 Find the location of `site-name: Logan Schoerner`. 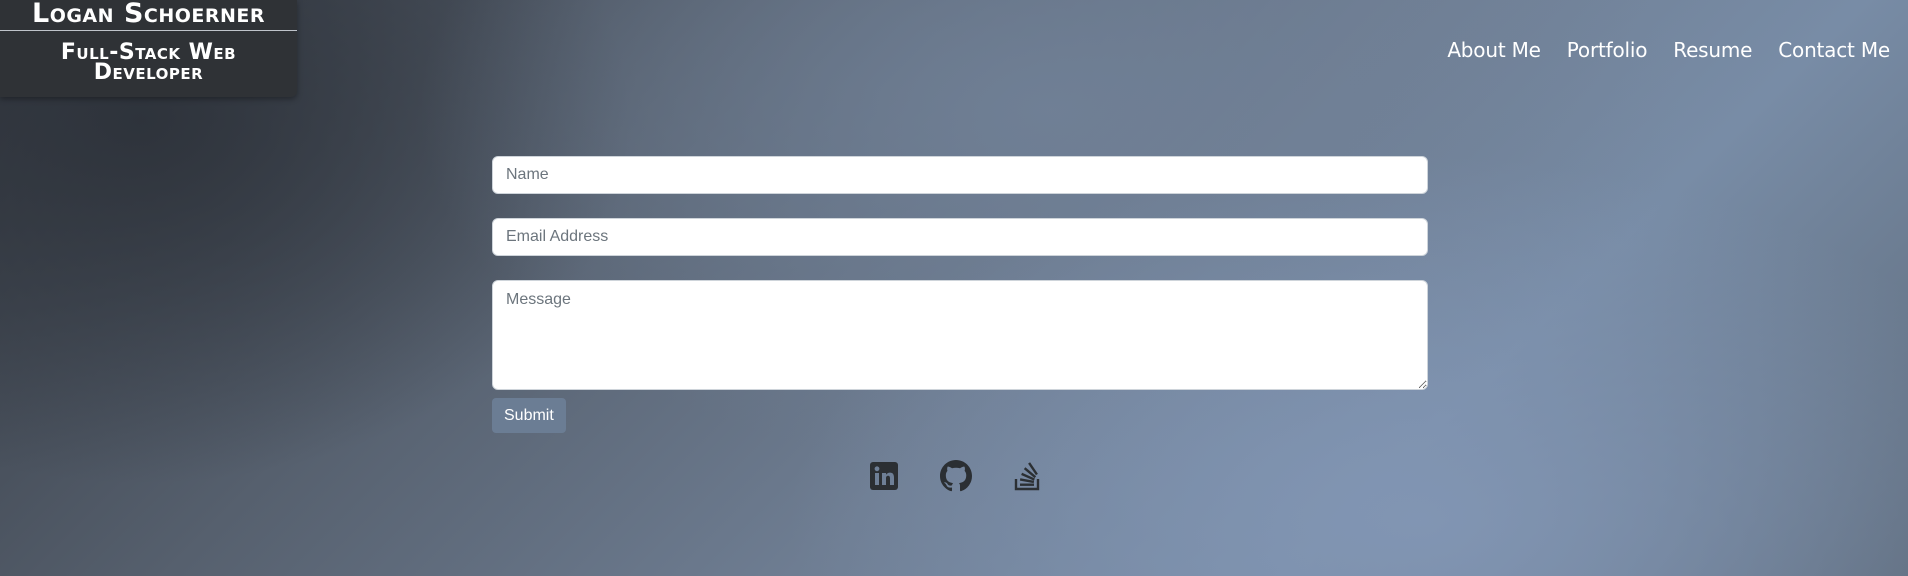

site-name: Logan Schoerner is located at coordinates (148, 15).